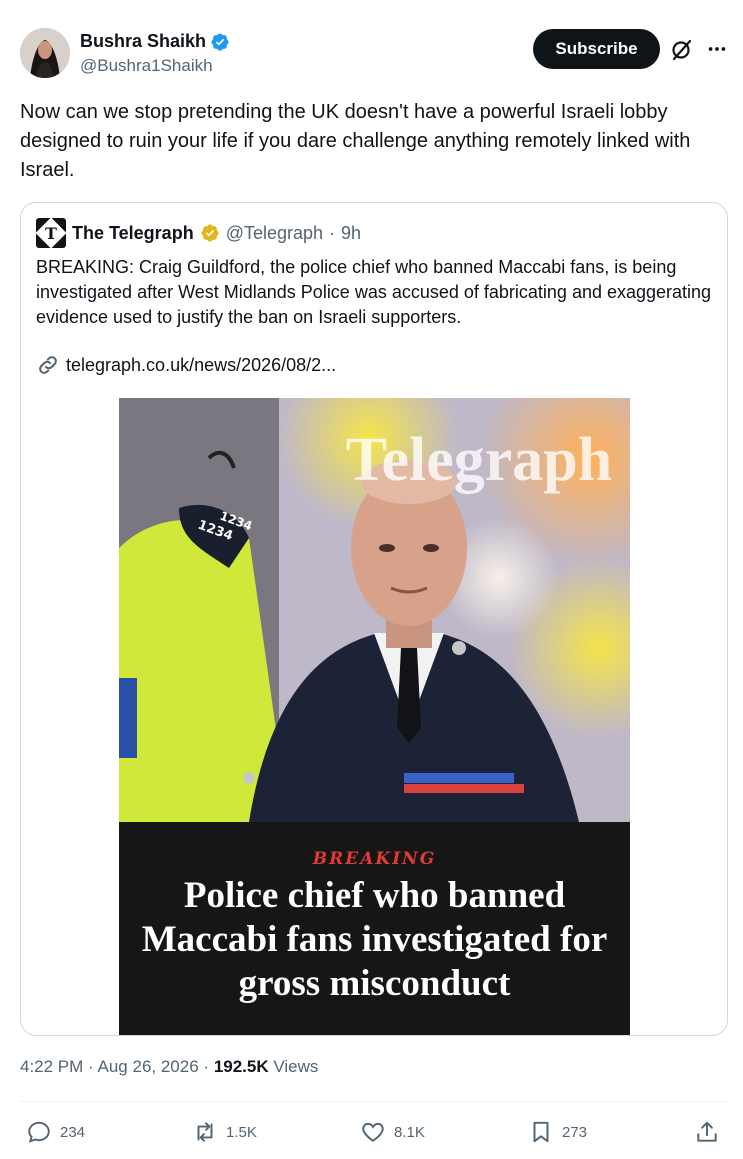  I want to click on repost-count: 1.5K, so click(241, 1132).